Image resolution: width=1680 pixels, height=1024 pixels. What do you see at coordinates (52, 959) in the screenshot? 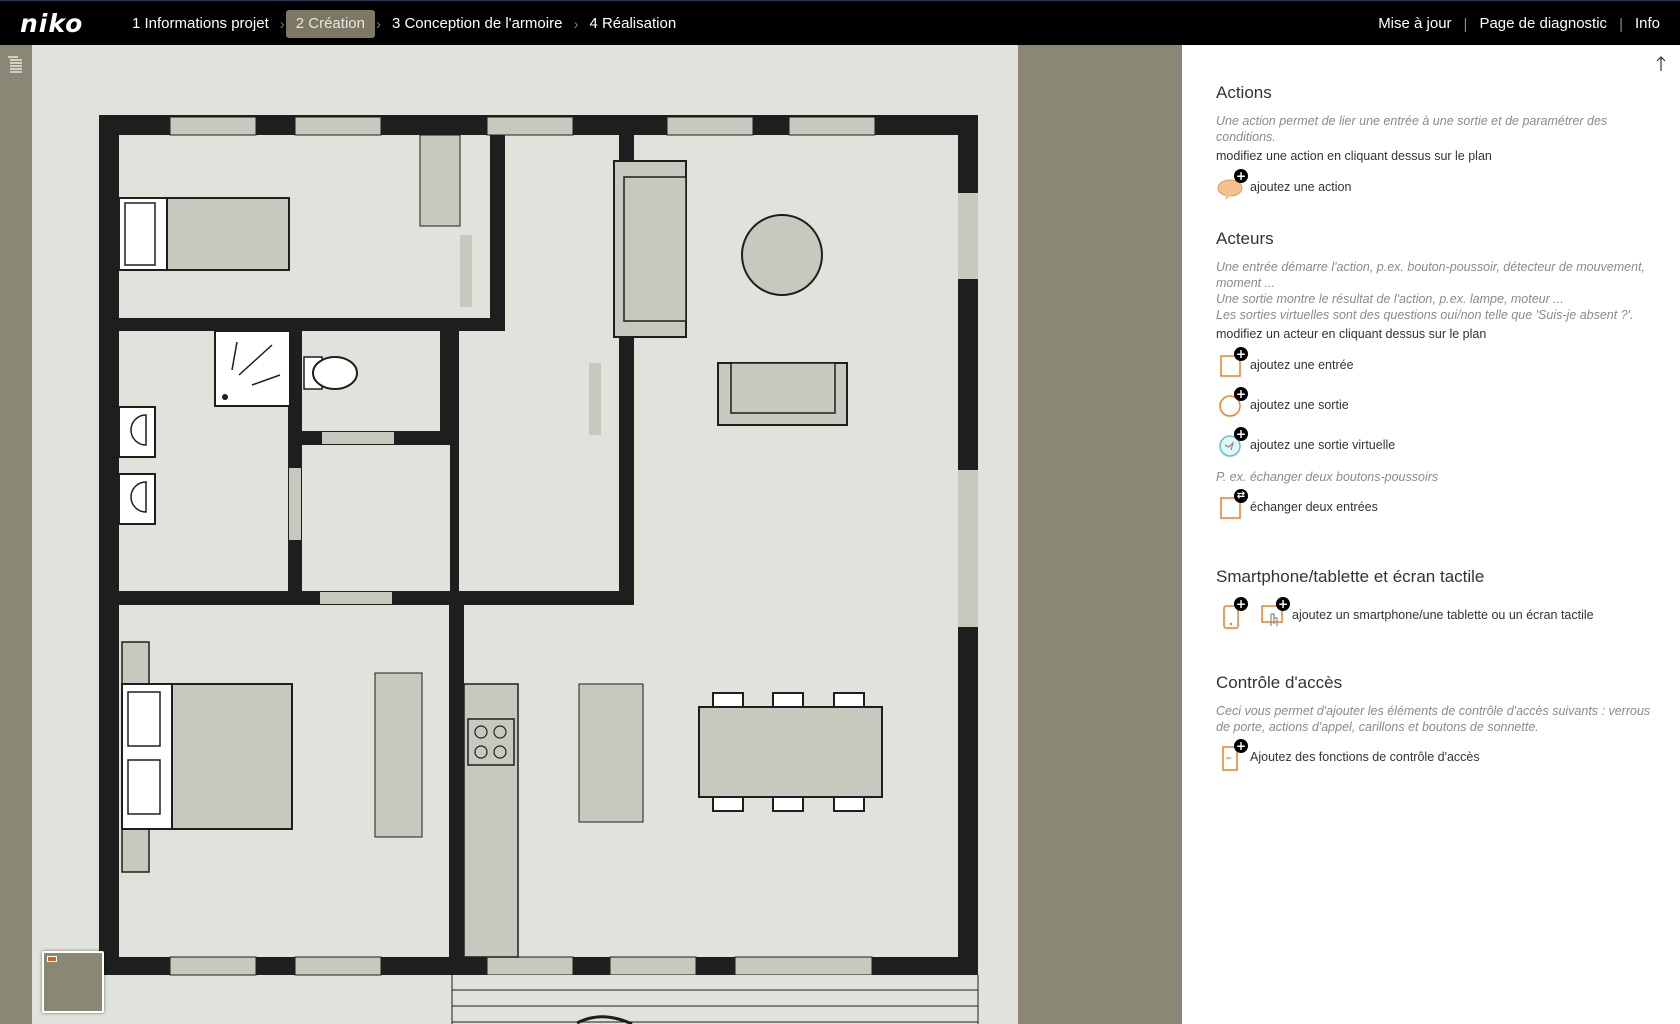
I see `minimap-marker-icon` at bounding box center [52, 959].